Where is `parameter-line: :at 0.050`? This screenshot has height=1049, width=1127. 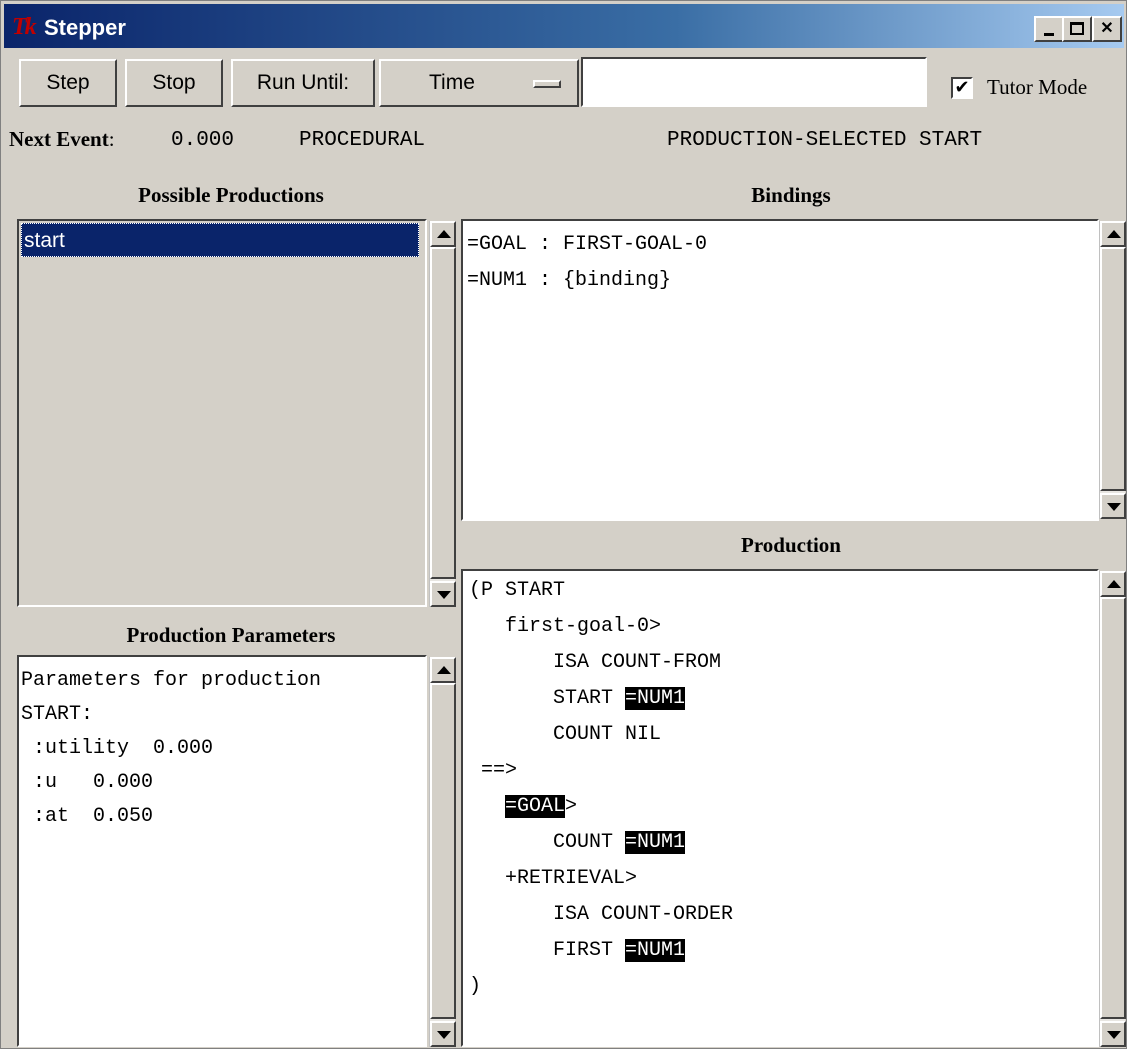
parameter-line: :at 0.050 is located at coordinates (87, 816).